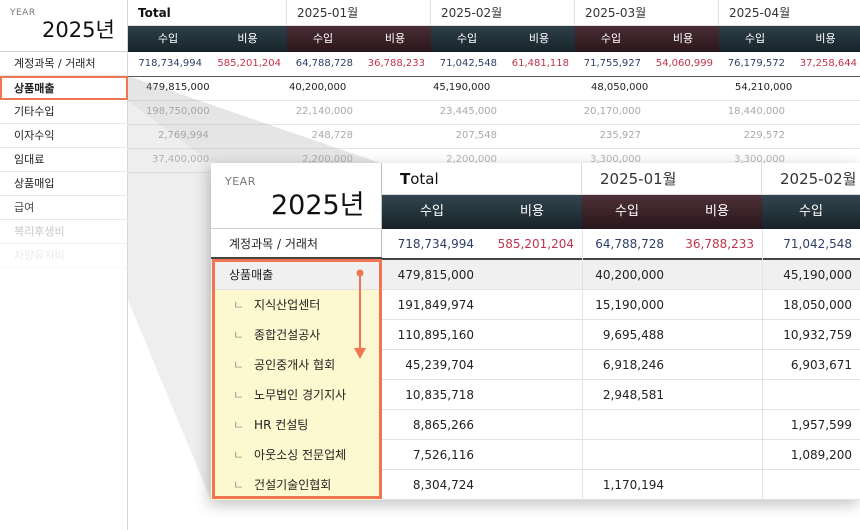 The width and height of the screenshot is (860, 530). I want to click on sum-cell-income: 71,042,548, so click(468, 63).